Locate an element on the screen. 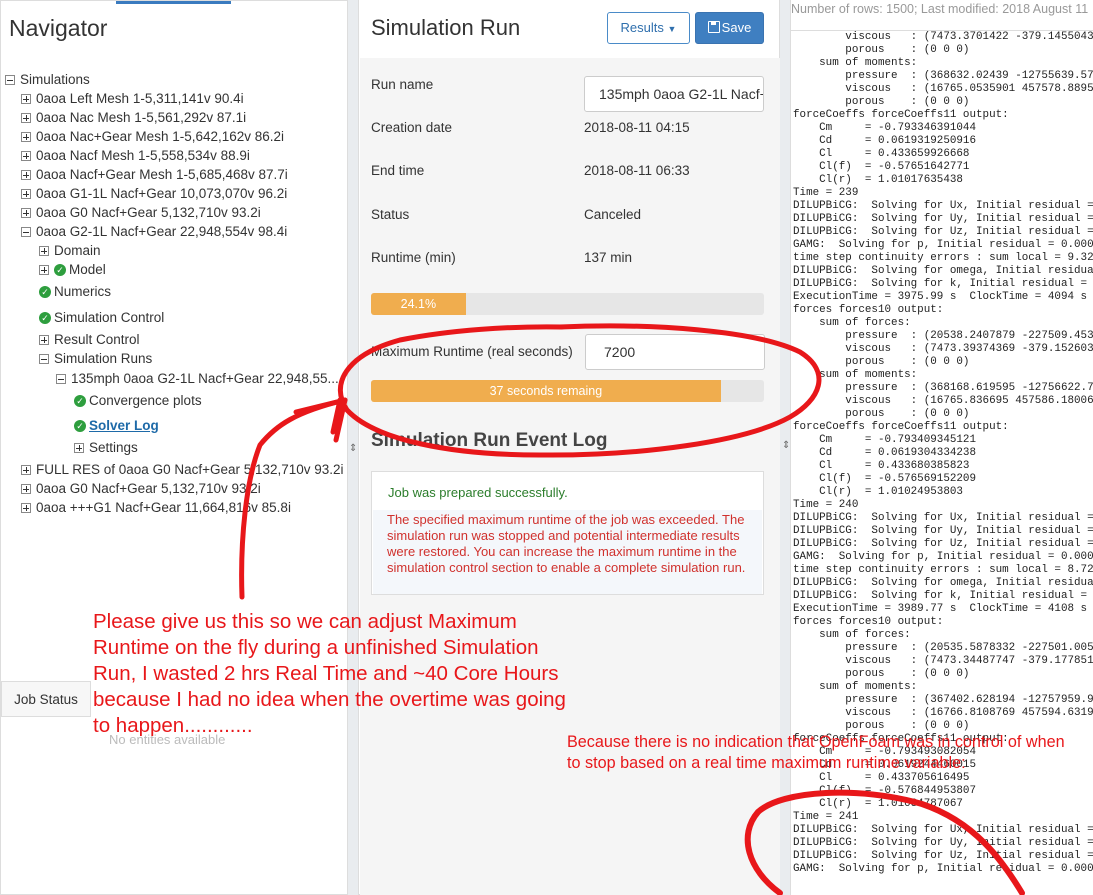 This screenshot has width=1093, height=895. runtime-value: 137 min is located at coordinates (608, 257).